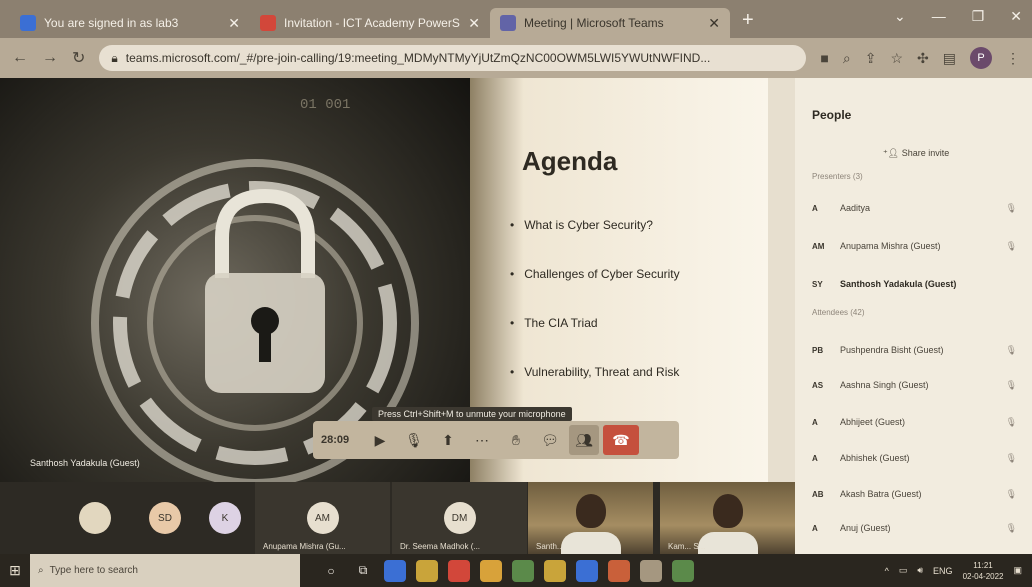 This screenshot has height=587, width=1032. What do you see at coordinates (459, 570) in the screenshot?
I see `chrome-icon` at bounding box center [459, 570].